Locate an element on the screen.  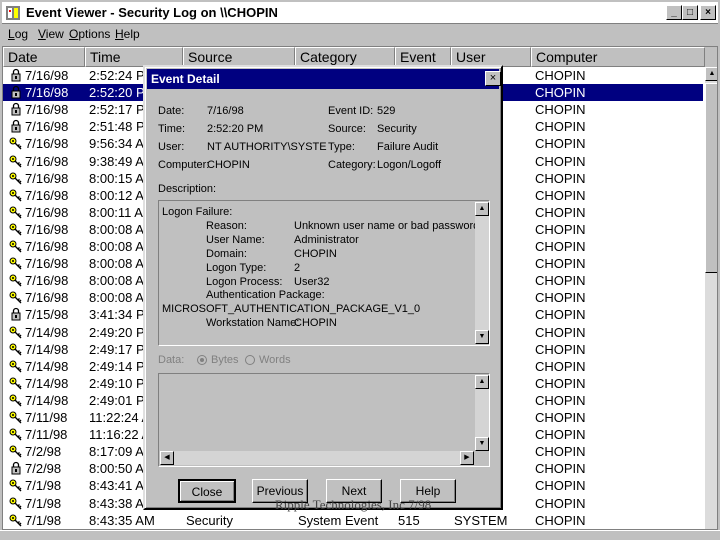
data-vertical-scrollbar: ▲ ▼ is located at coordinates (482, 413).